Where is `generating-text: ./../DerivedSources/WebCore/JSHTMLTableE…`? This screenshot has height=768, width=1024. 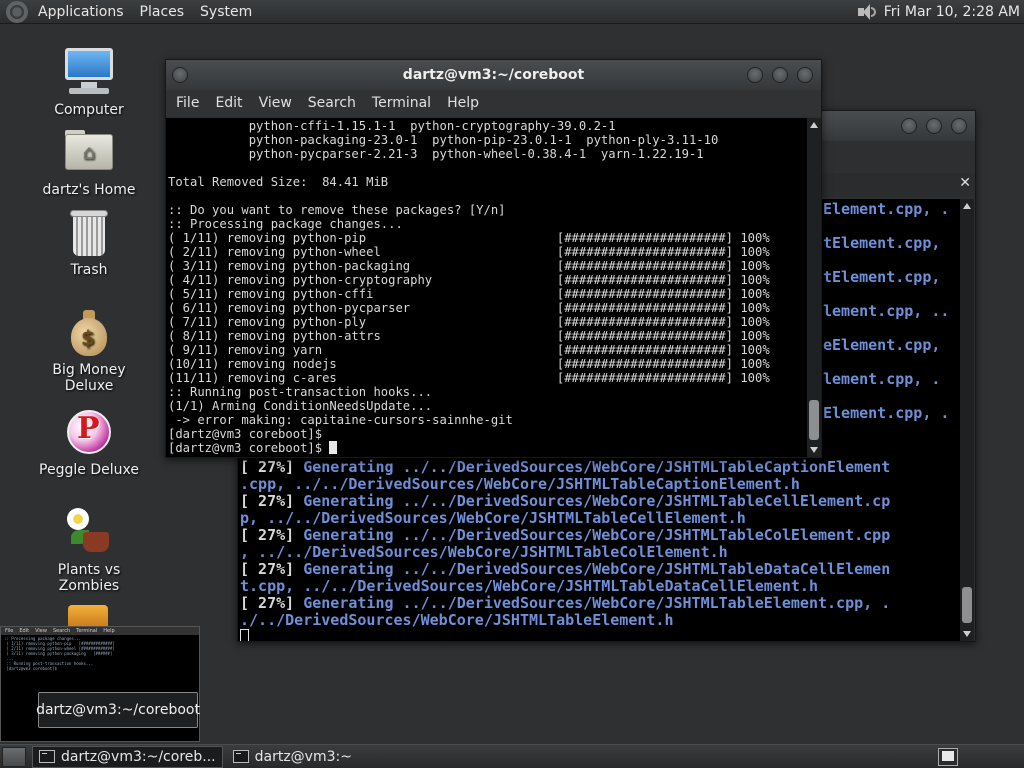 generating-text: ./../DerivedSources/WebCore/JSHTMLTableE… is located at coordinates (457, 620).